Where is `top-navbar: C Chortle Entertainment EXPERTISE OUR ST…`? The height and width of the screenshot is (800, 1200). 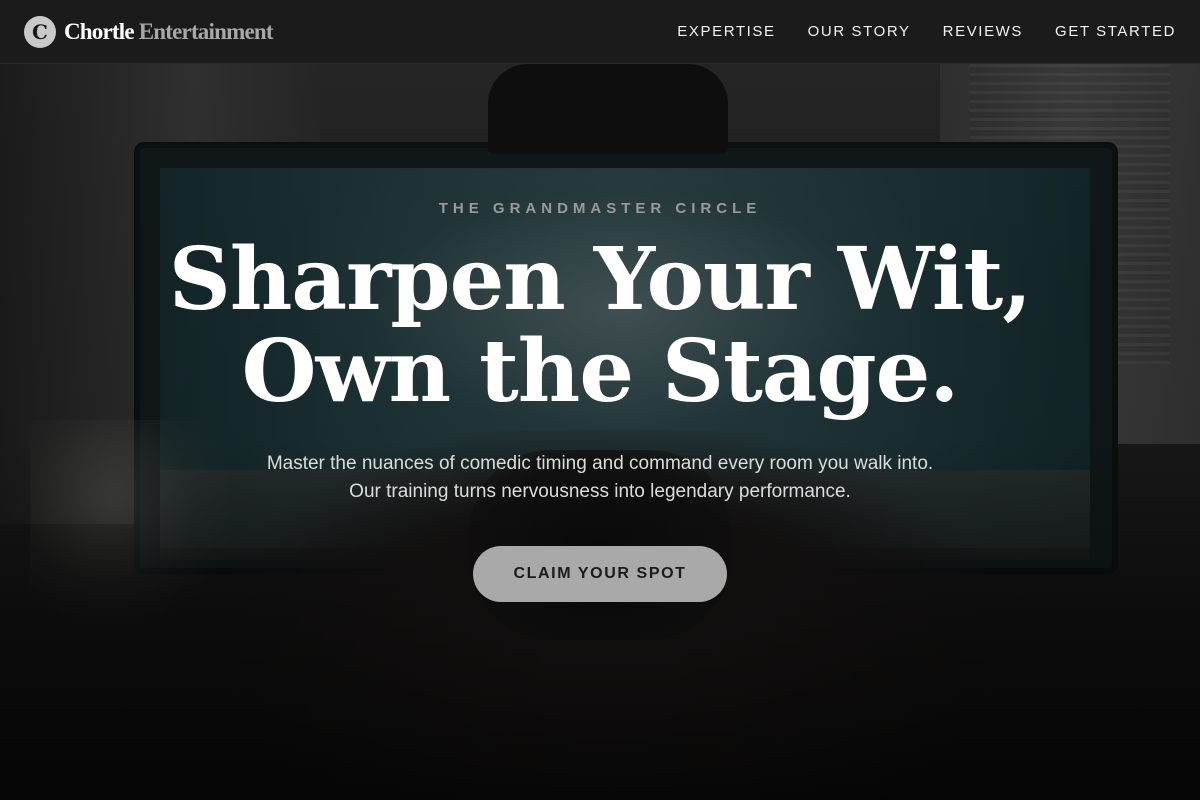 top-navbar: C Chortle Entertainment EXPERTISE OUR ST… is located at coordinates (600, 32).